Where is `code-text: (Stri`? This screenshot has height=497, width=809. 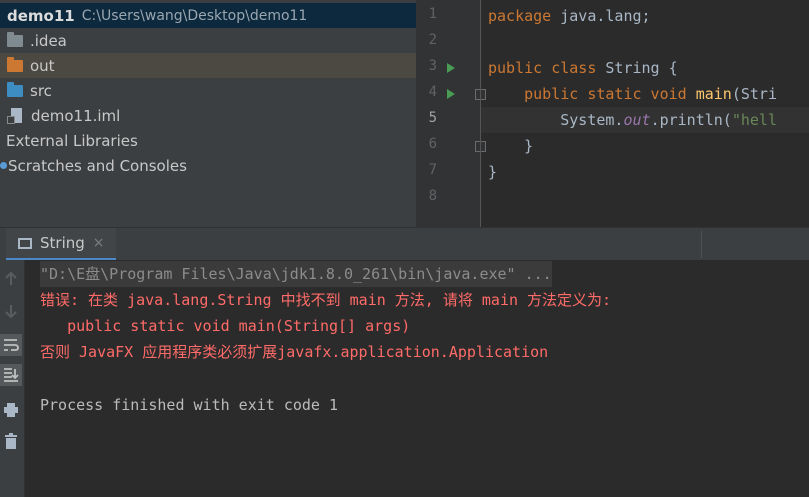 code-text: (Stri is located at coordinates (754, 94).